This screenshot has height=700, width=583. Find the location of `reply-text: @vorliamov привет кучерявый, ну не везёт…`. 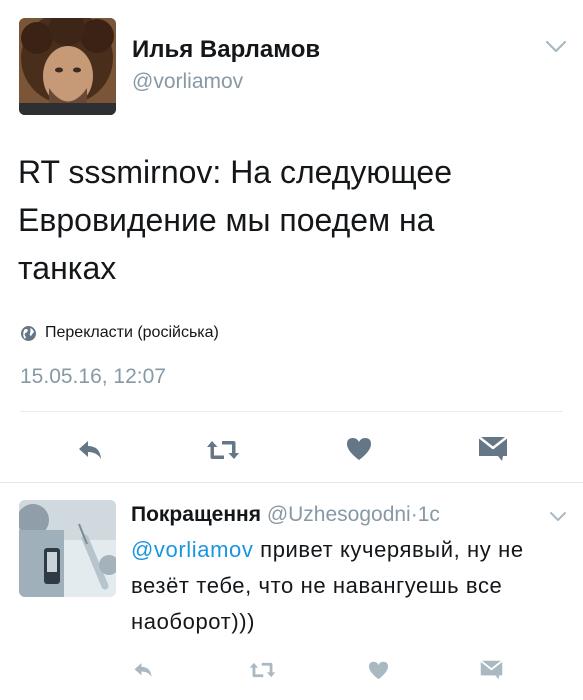

reply-text: @vorliamov привет кучерявый, ну не везёт… is located at coordinates (341, 586).